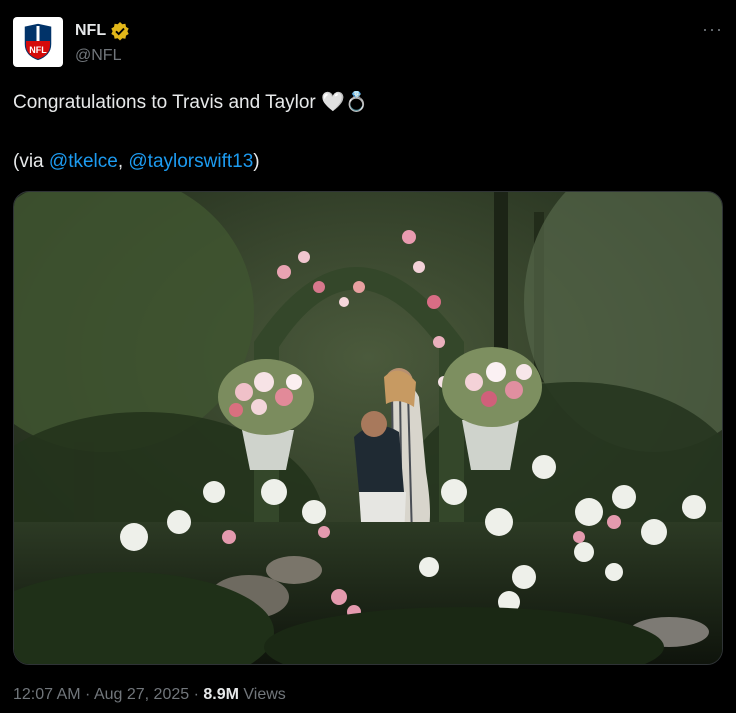 The width and height of the screenshot is (736, 713). I want to click on via-prefix: (via, so click(31, 161).